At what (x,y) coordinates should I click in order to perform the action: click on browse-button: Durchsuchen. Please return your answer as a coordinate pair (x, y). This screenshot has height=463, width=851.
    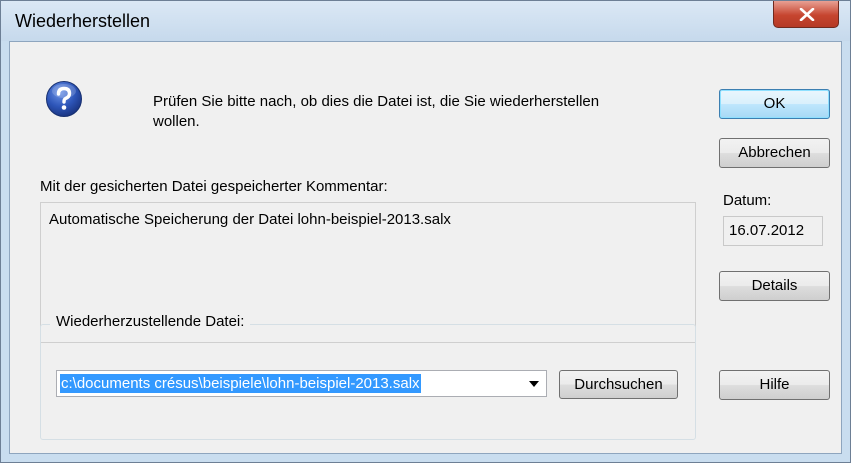
    Looking at the image, I should click on (618, 384).